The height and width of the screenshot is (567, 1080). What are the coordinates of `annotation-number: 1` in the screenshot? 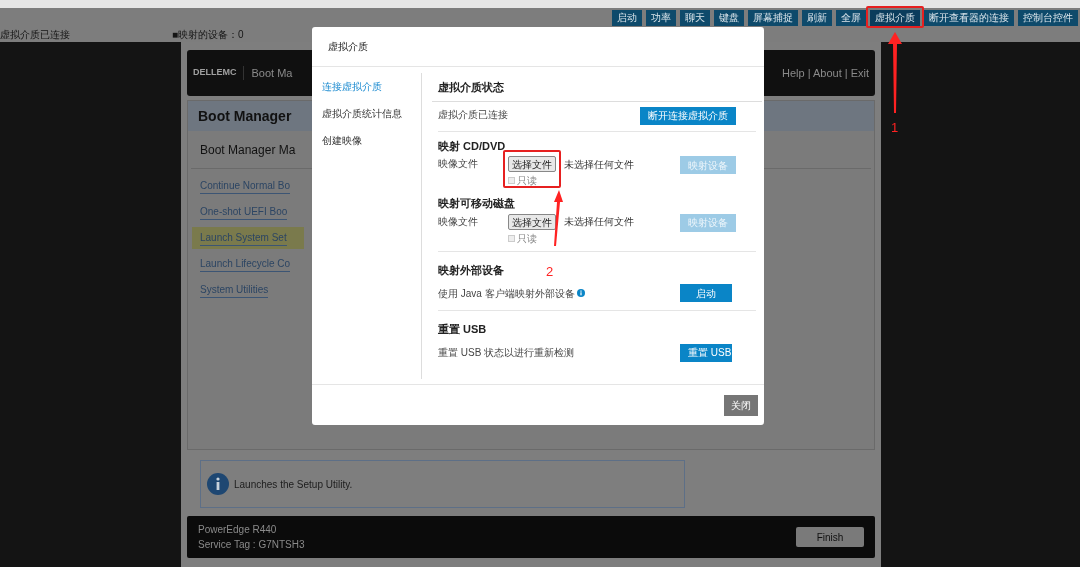 It's located at (895, 128).